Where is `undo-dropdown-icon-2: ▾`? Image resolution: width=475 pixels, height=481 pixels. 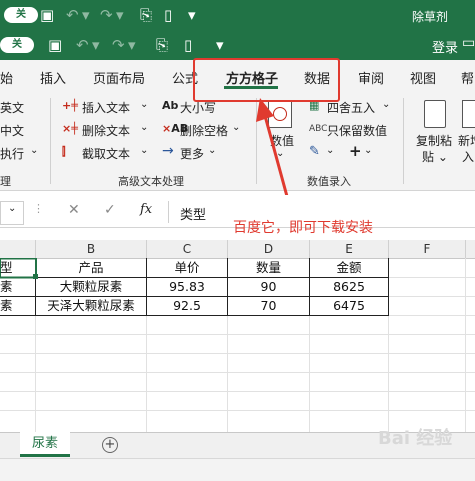 undo-dropdown-icon-2: ▾ is located at coordinates (96, 45).